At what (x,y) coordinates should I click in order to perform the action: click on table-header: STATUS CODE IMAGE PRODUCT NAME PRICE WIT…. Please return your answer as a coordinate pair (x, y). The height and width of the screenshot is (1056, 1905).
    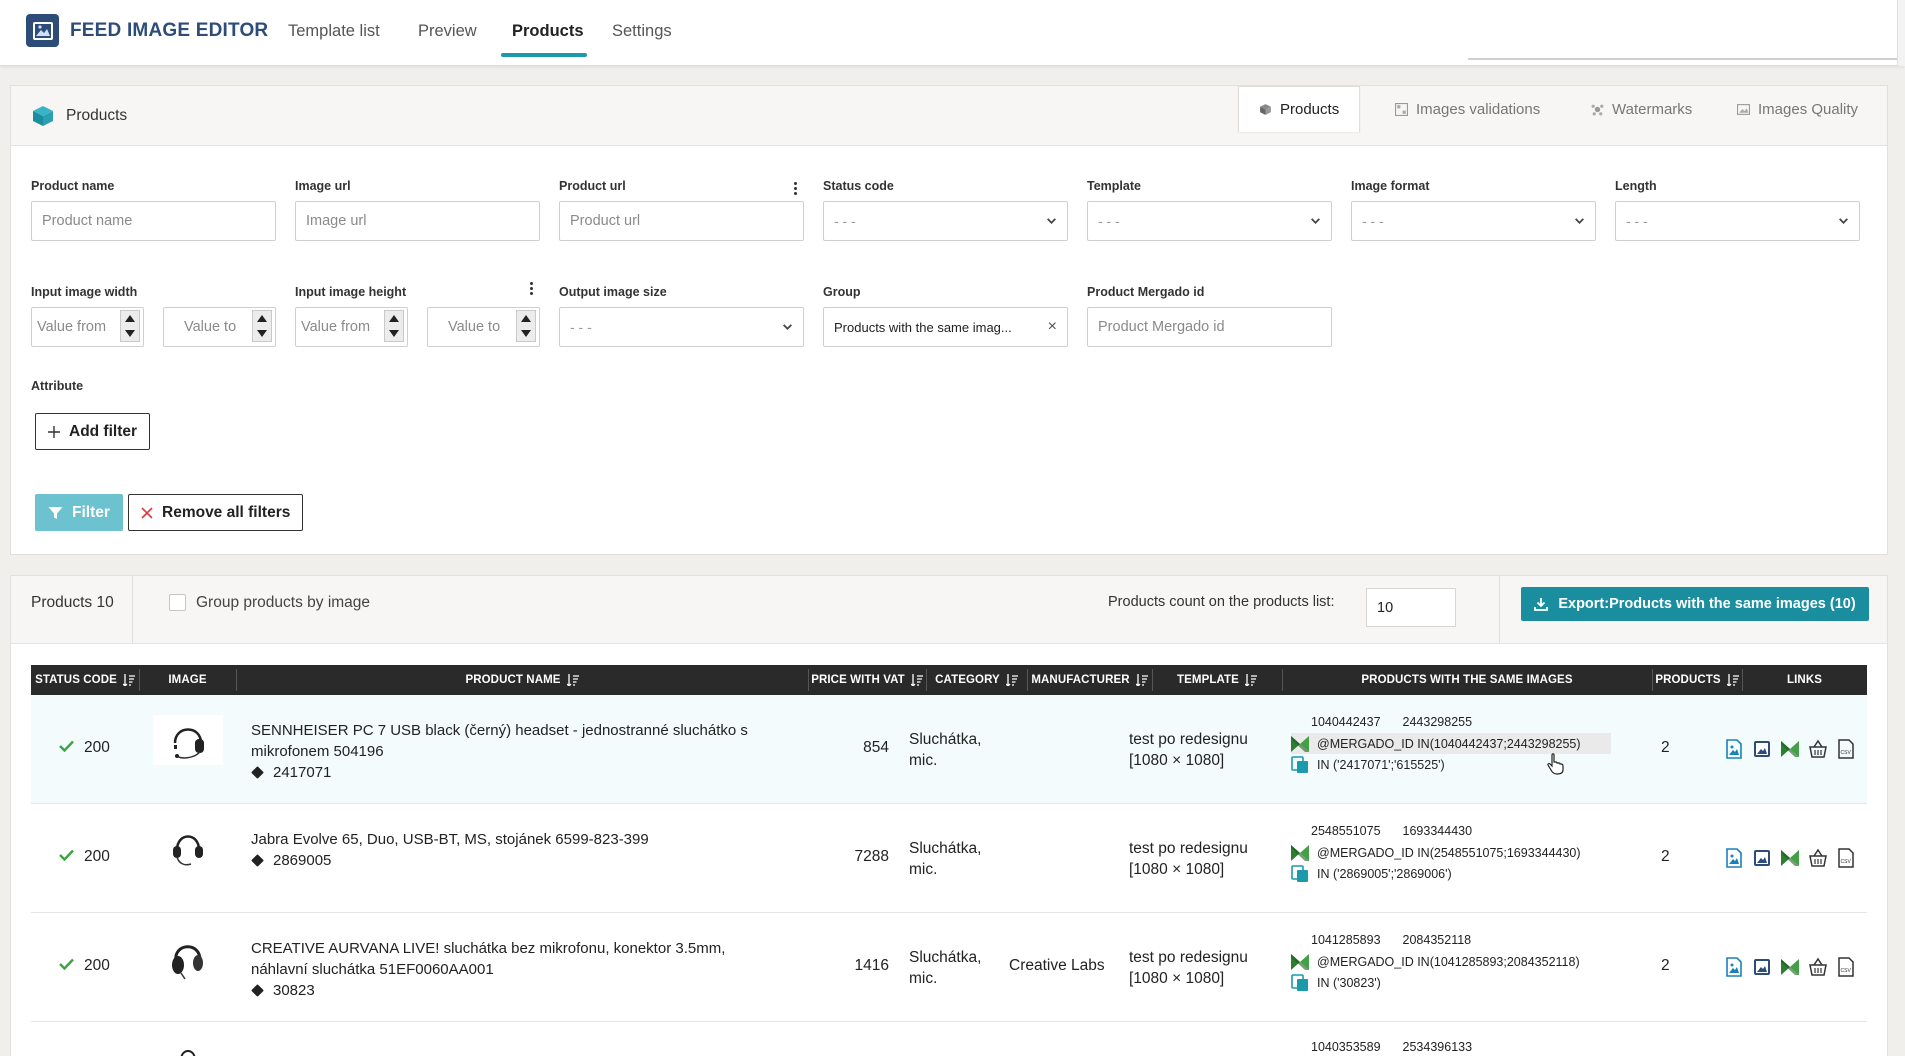
    Looking at the image, I should click on (949, 680).